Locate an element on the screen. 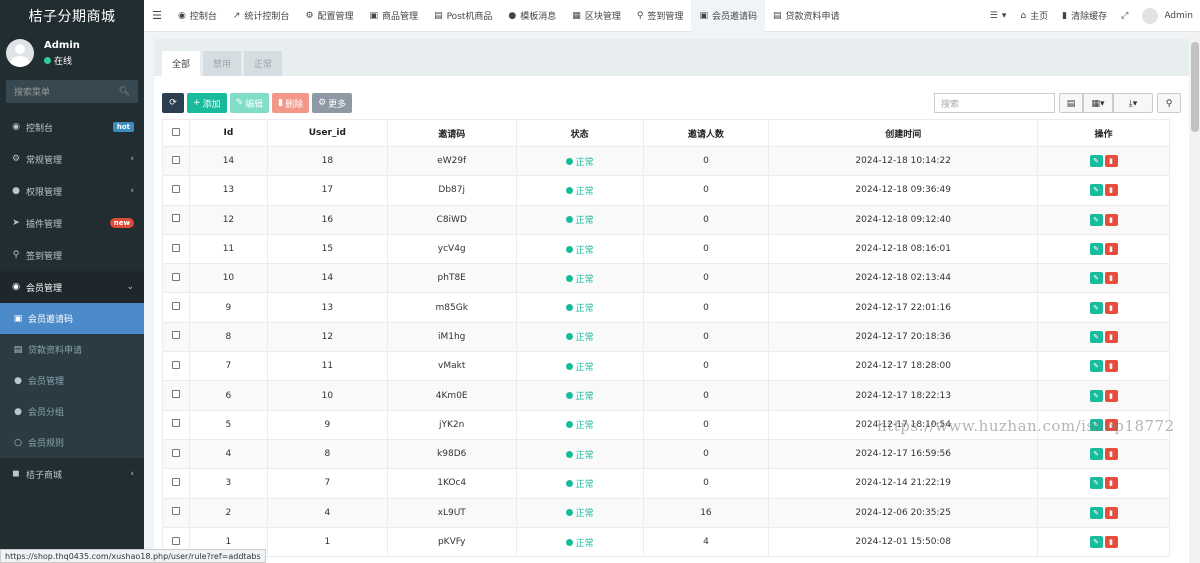 Image resolution: width=1200 pixels, height=563 pixels. edit-button: ✎ 编辑 is located at coordinates (249, 103).